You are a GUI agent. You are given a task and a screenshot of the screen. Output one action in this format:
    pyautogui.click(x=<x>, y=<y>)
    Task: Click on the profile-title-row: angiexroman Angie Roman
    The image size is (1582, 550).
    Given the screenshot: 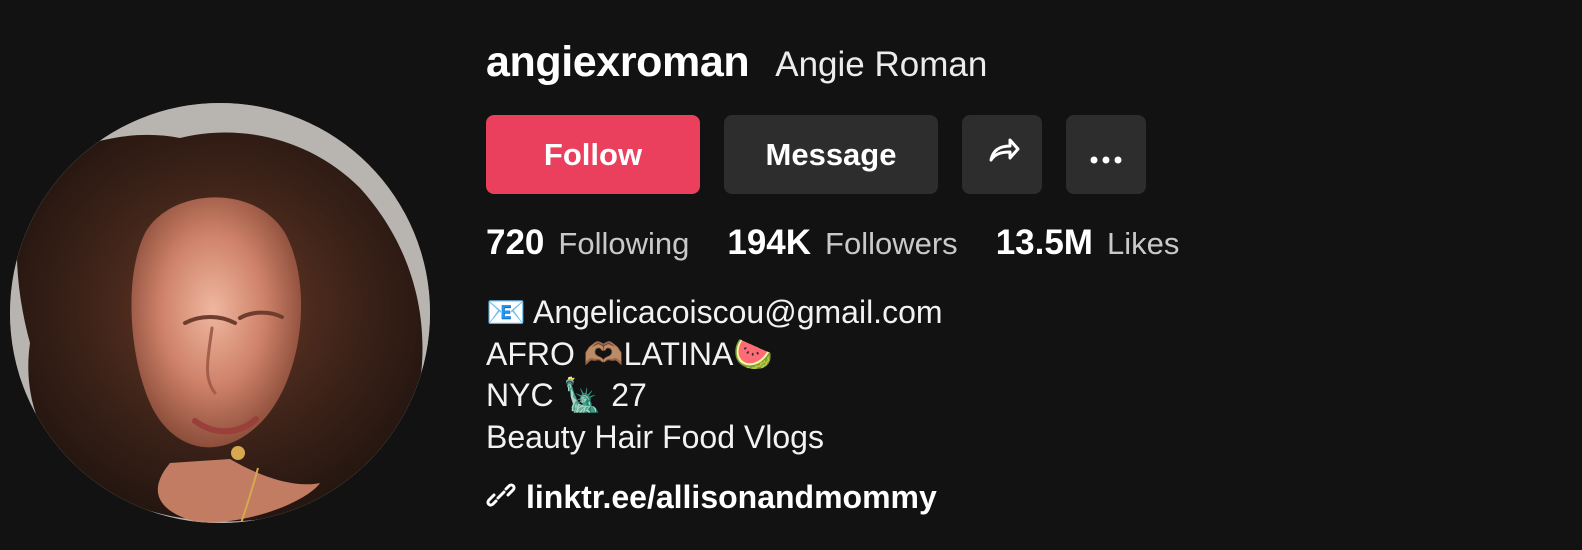 What is the action you would take?
    pyautogui.click(x=736, y=62)
    